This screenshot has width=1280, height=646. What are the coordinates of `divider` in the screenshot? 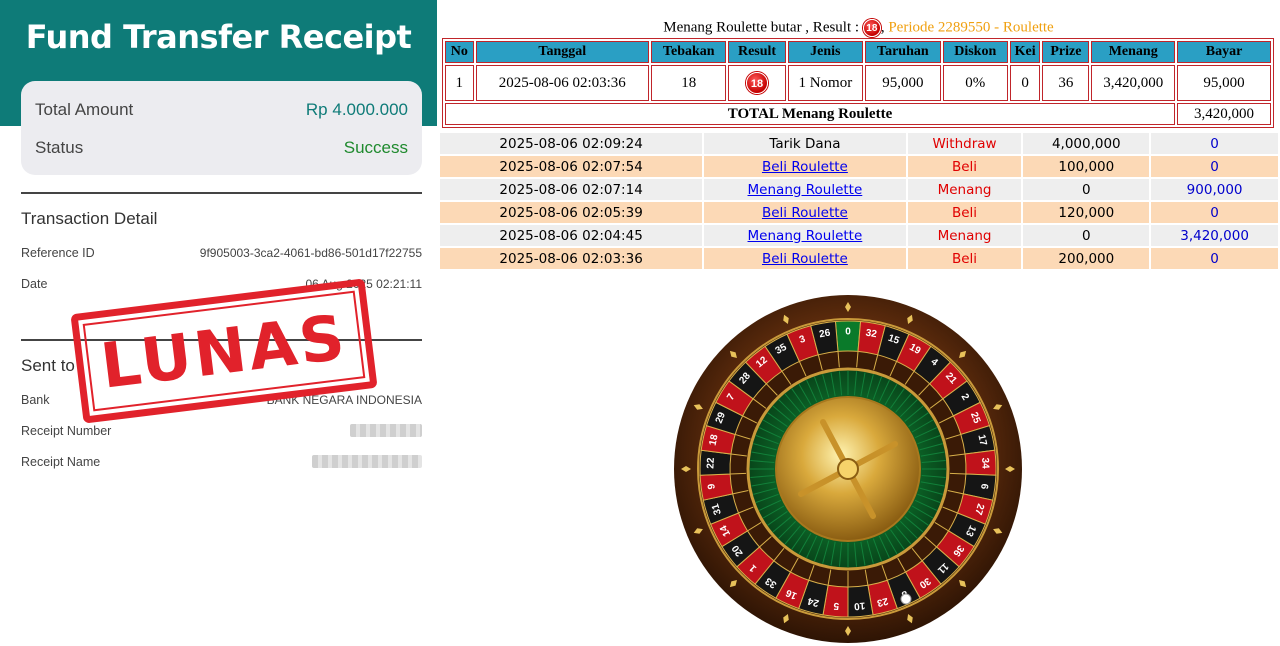 It's located at (221, 193).